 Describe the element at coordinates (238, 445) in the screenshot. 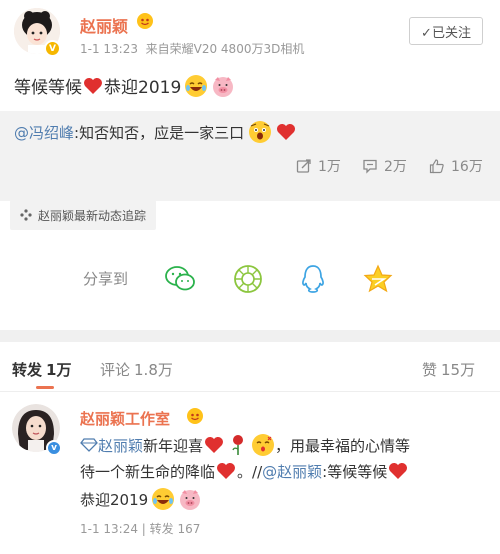

I see `rose-icon` at that location.